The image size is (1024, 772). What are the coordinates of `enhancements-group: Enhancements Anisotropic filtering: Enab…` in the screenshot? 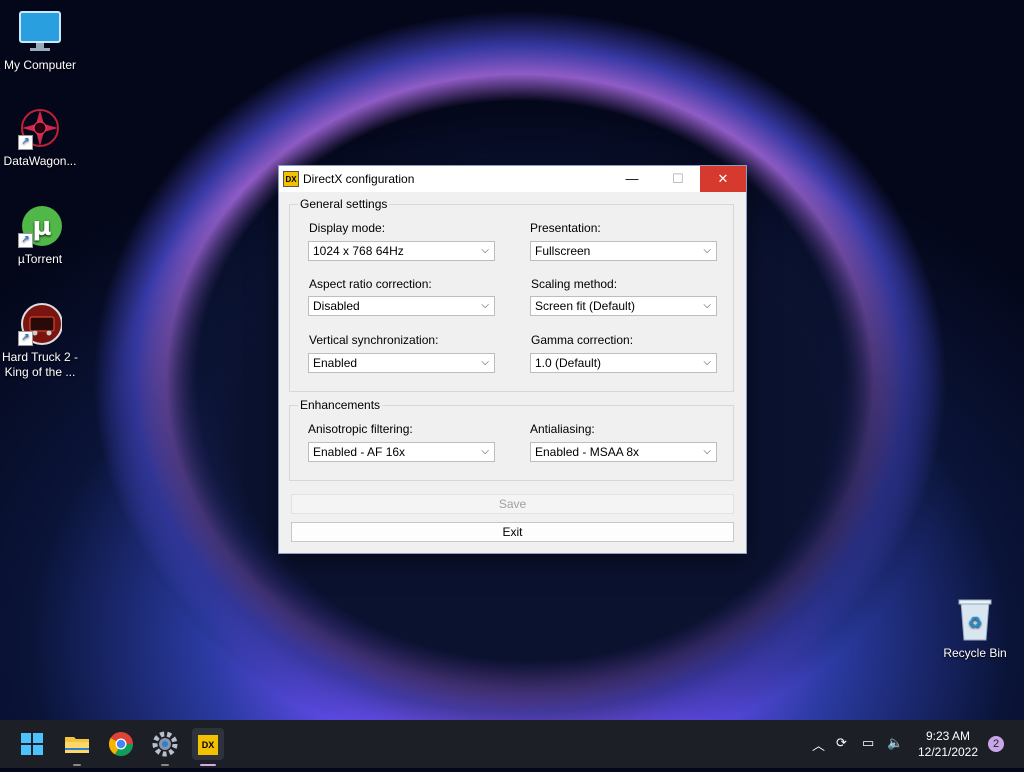 It's located at (511, 439).